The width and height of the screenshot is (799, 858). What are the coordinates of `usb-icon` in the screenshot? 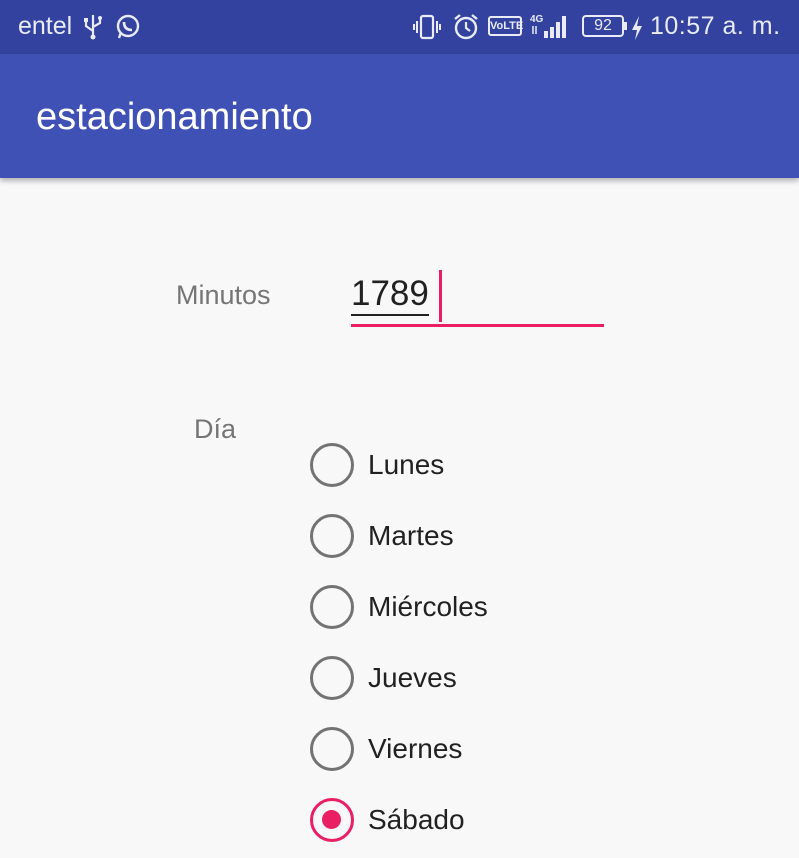 It's located at (93, 29).